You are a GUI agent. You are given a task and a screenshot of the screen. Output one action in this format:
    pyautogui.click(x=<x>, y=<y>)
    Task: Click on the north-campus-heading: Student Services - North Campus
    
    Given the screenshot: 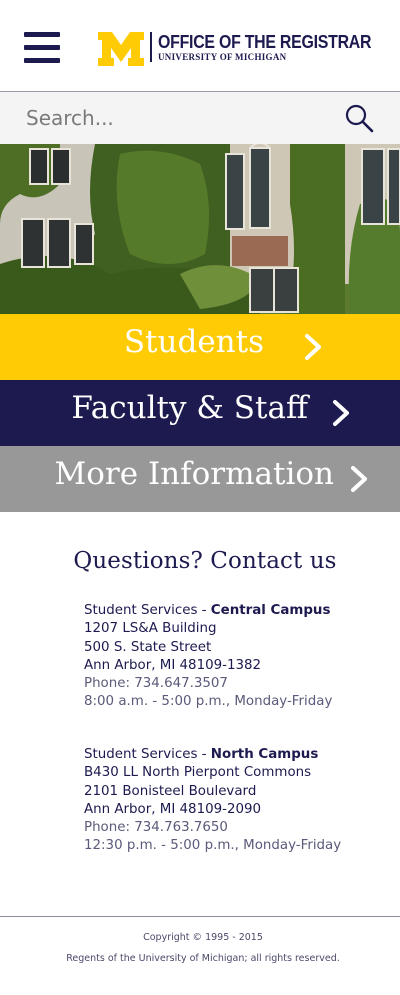 What is the action you would take?
    pyautogui.click(x=234, y=755)
    